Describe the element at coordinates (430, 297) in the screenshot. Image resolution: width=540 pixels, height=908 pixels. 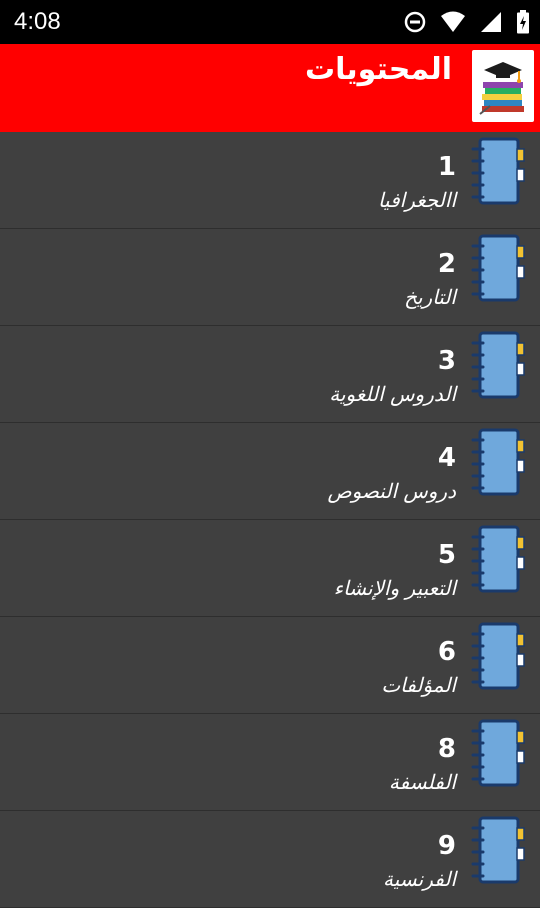
I see `item-title: التاريخ` at that location.